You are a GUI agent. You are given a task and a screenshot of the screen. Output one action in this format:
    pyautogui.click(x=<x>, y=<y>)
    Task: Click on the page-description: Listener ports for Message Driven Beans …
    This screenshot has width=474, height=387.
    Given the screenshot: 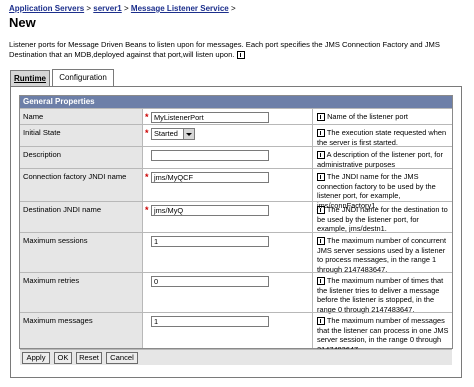 What is the action you would take?
    pyautogui.click(x=234, y=50)
    